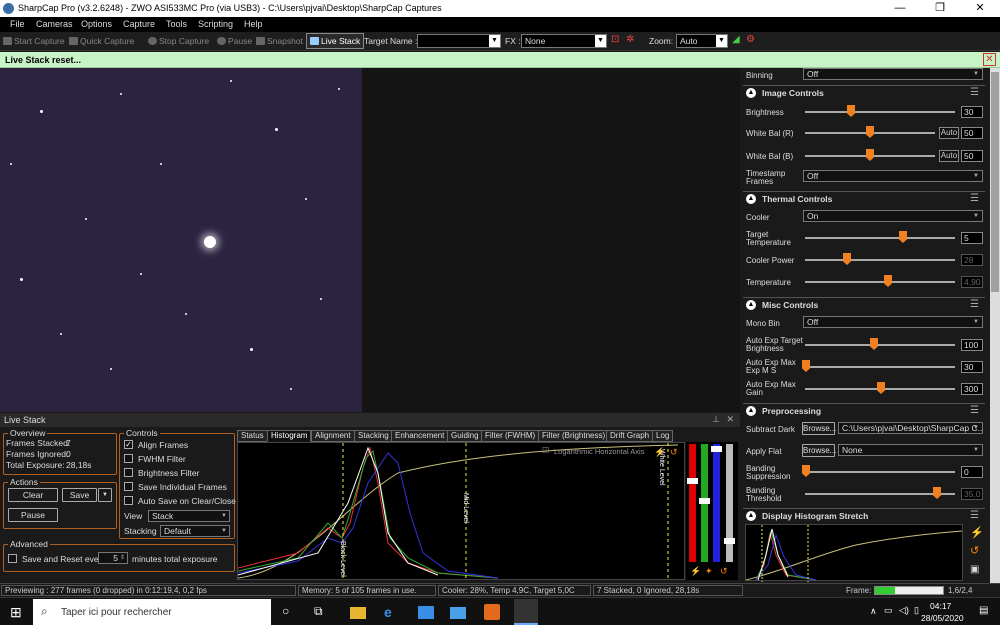  What do you see at coordinates (972, 472) in the screenshot?
I see `banding-supp-value: 0` at bounding box center [972, 472].